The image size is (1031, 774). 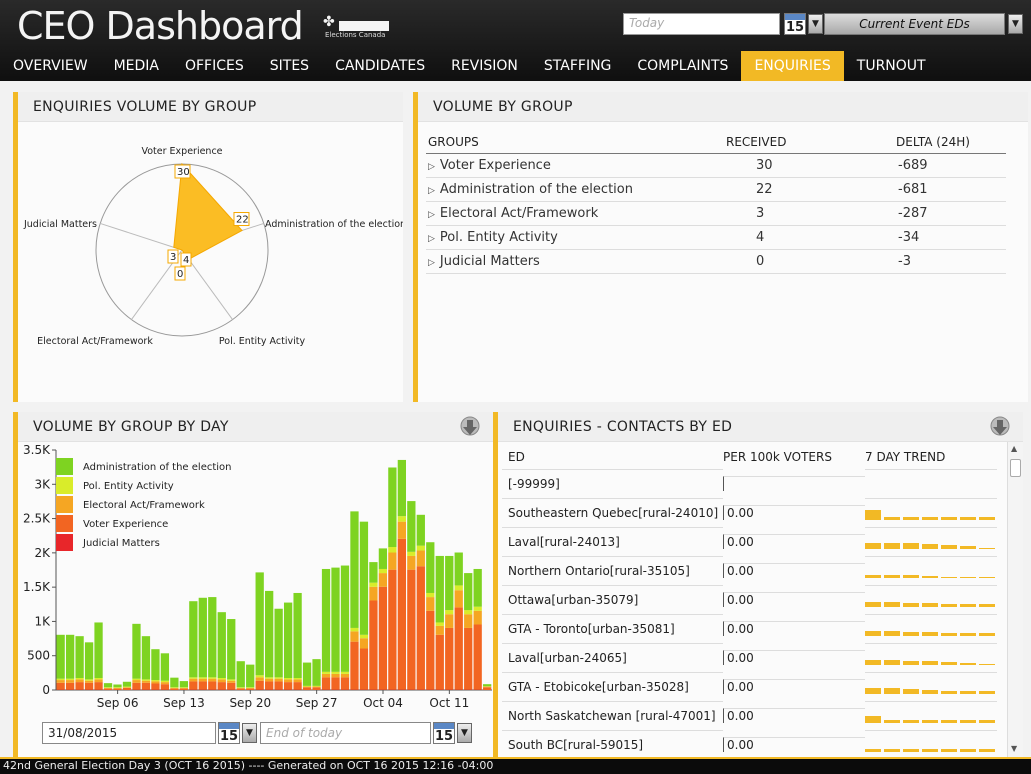 I want to click on table-row: GTA - Etobicoke[urban-35028] 0.00, so click(x=749, y=686).